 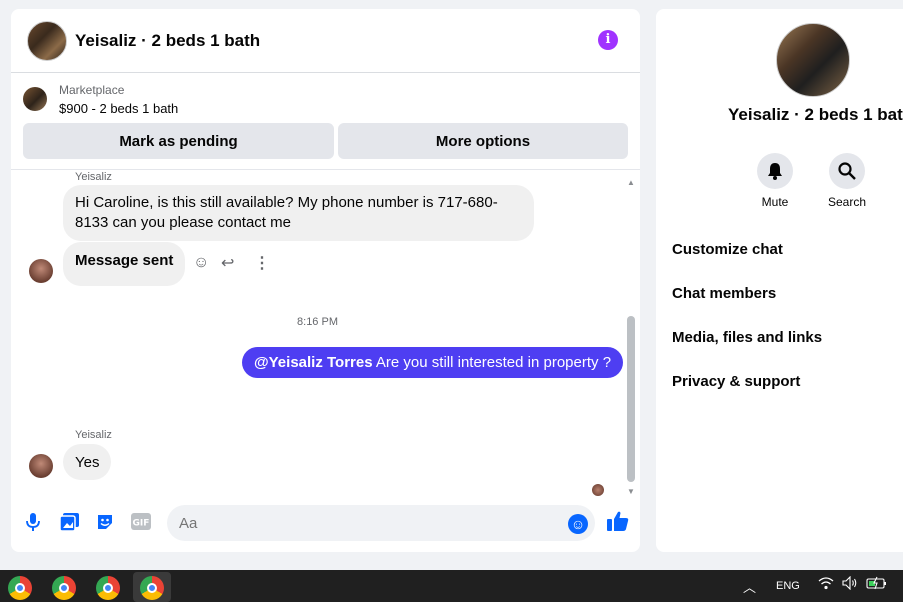 I want to click on reply-icon: ↩, so click(x=227, y=263).